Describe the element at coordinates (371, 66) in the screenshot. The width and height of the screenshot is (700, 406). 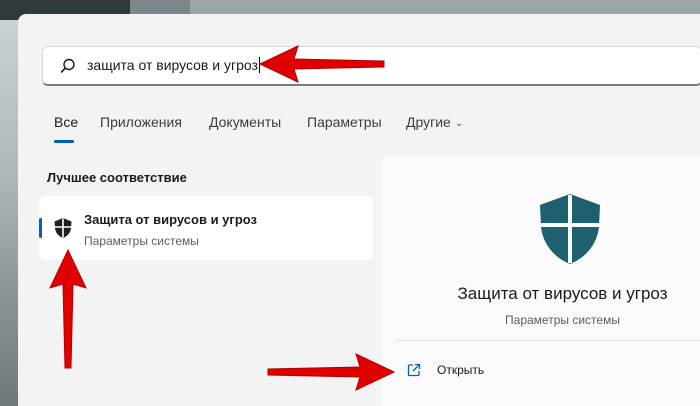
I see `search-input: защита от вирусов и угроз` at that location.